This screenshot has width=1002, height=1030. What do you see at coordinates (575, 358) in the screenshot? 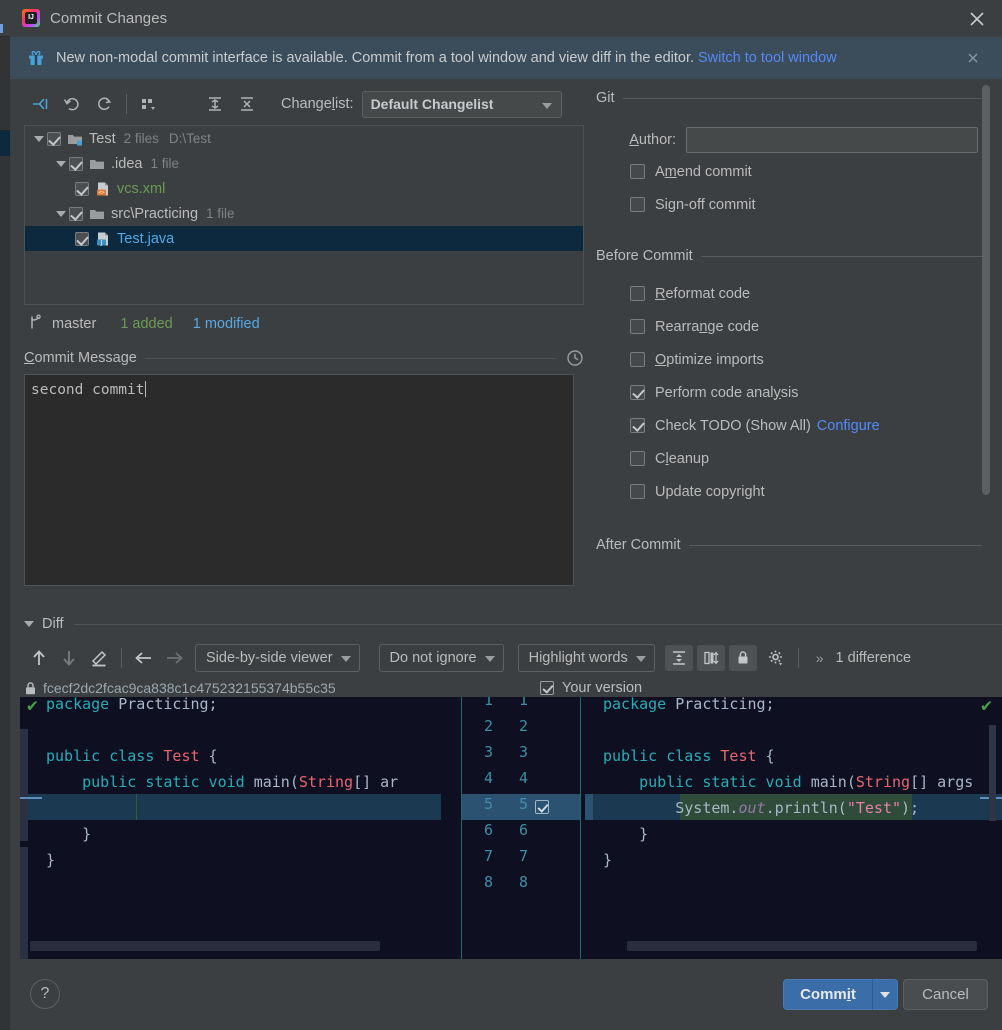
I see `clock-history-icon` at bounding box center [575, 358].